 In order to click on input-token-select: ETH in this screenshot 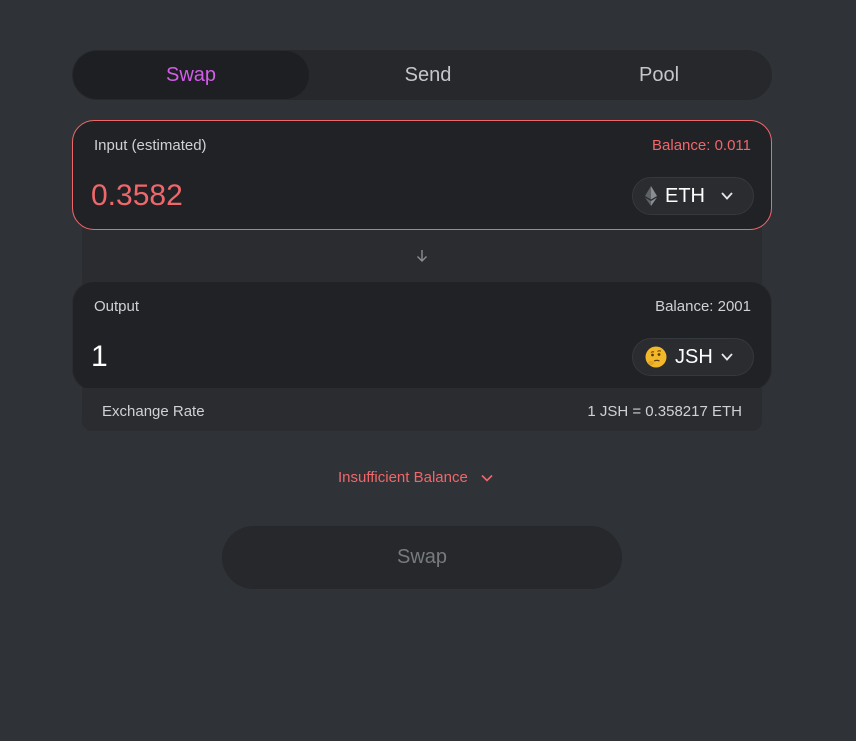, I will do `click(693, 196)`.